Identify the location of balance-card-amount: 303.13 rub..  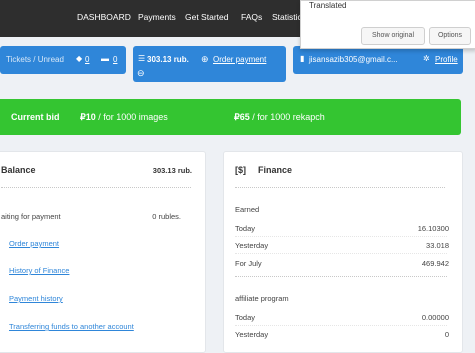
(172, 170).